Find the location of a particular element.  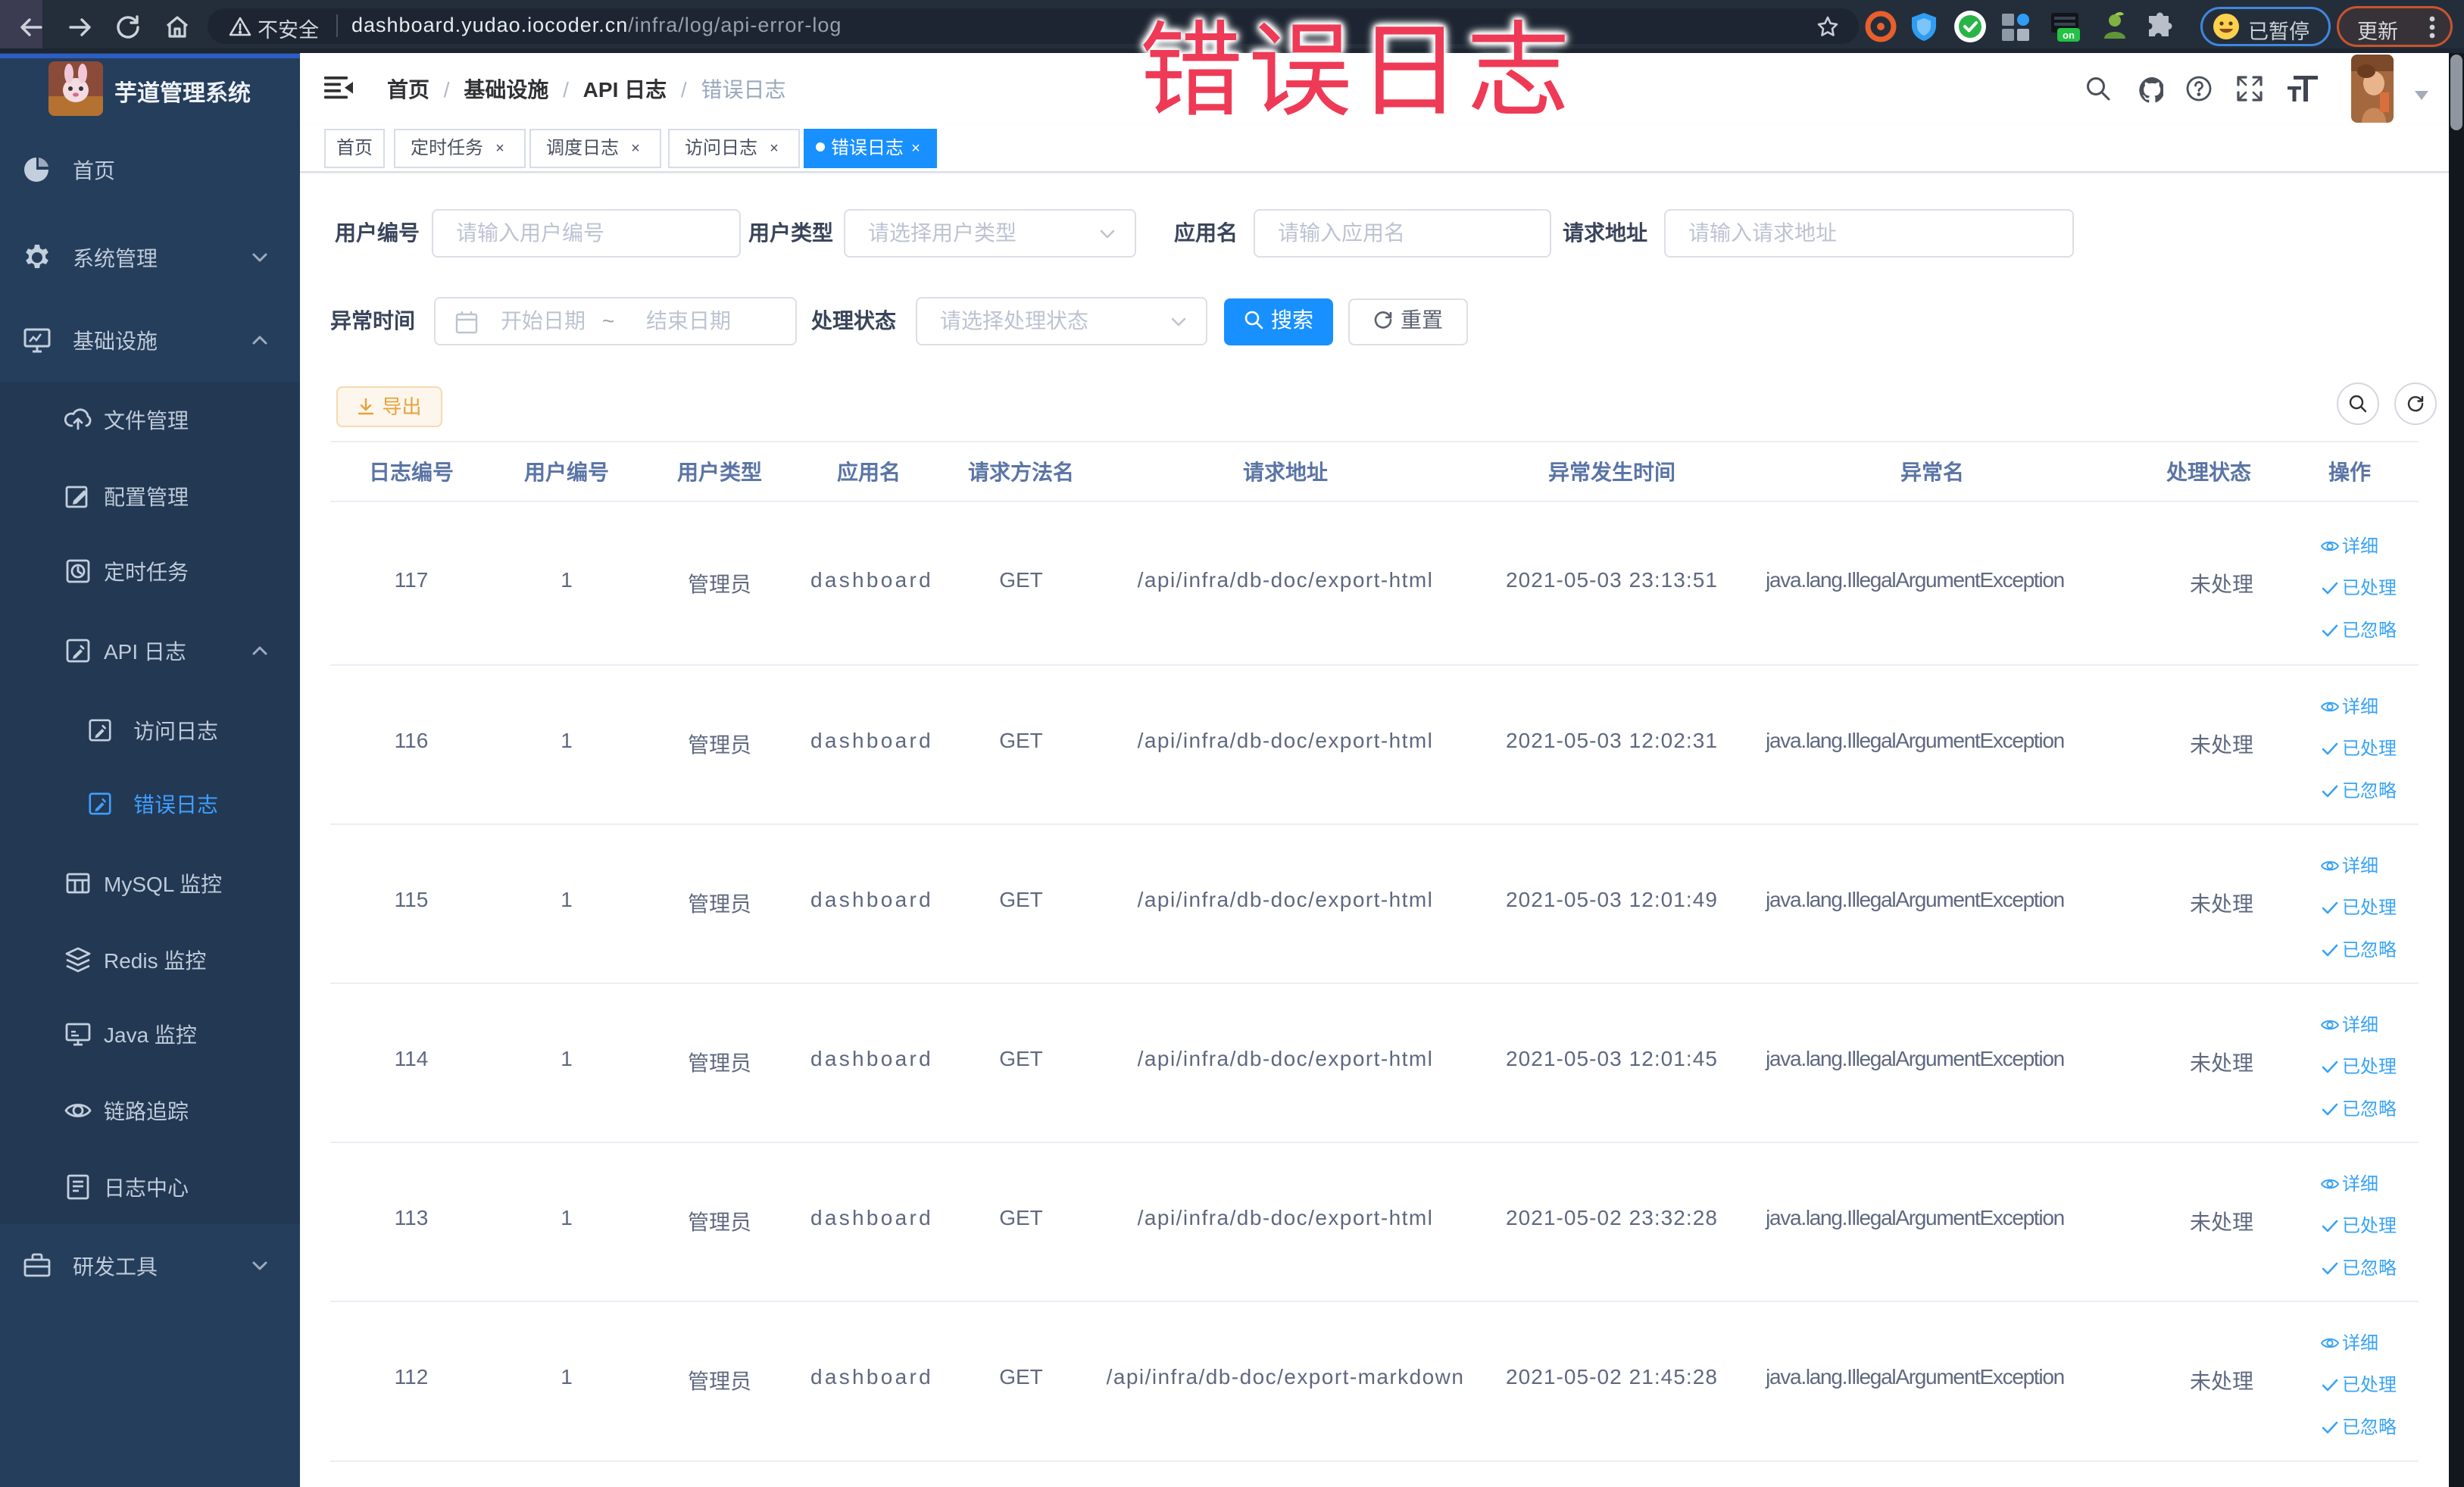

svg-text: on is located at coordinates (2069, 35).